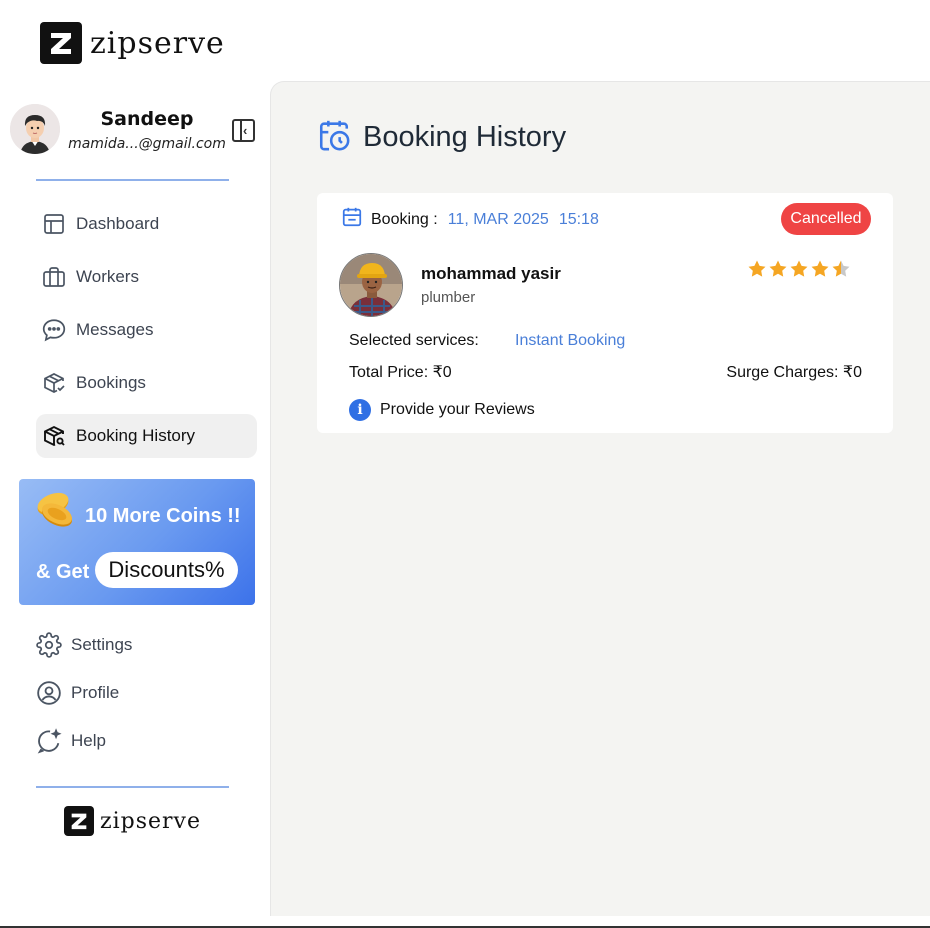  What do you see at coordinates (457, 409) in the screenshot?
I see `review-label: Provide your Reviews` at bounding box center [457, 409].